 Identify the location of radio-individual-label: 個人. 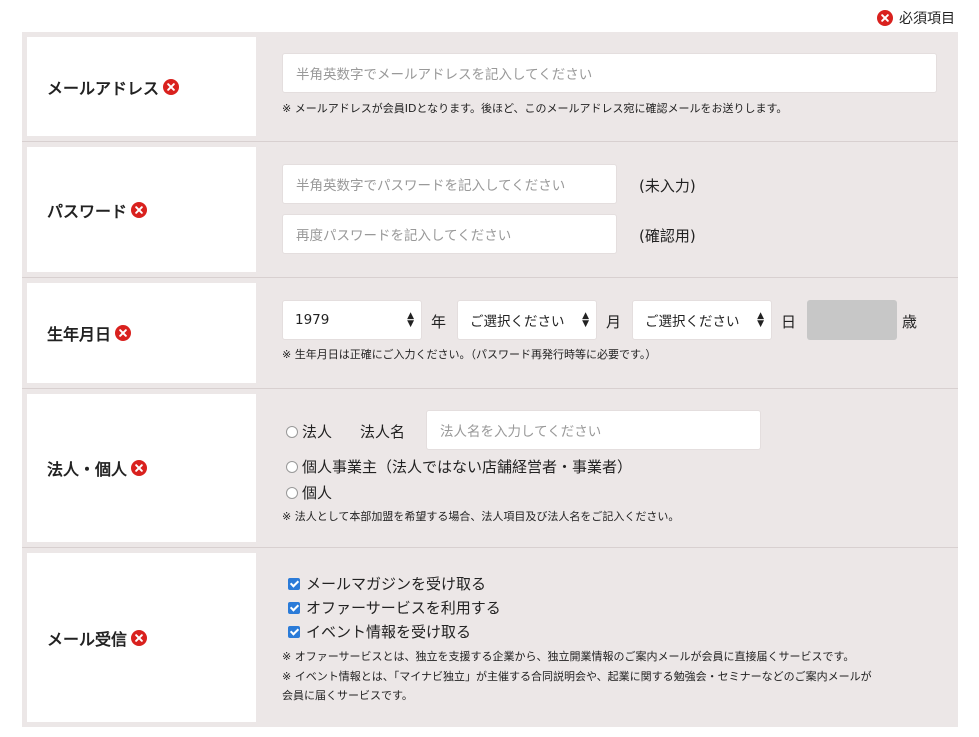
(317, 493).